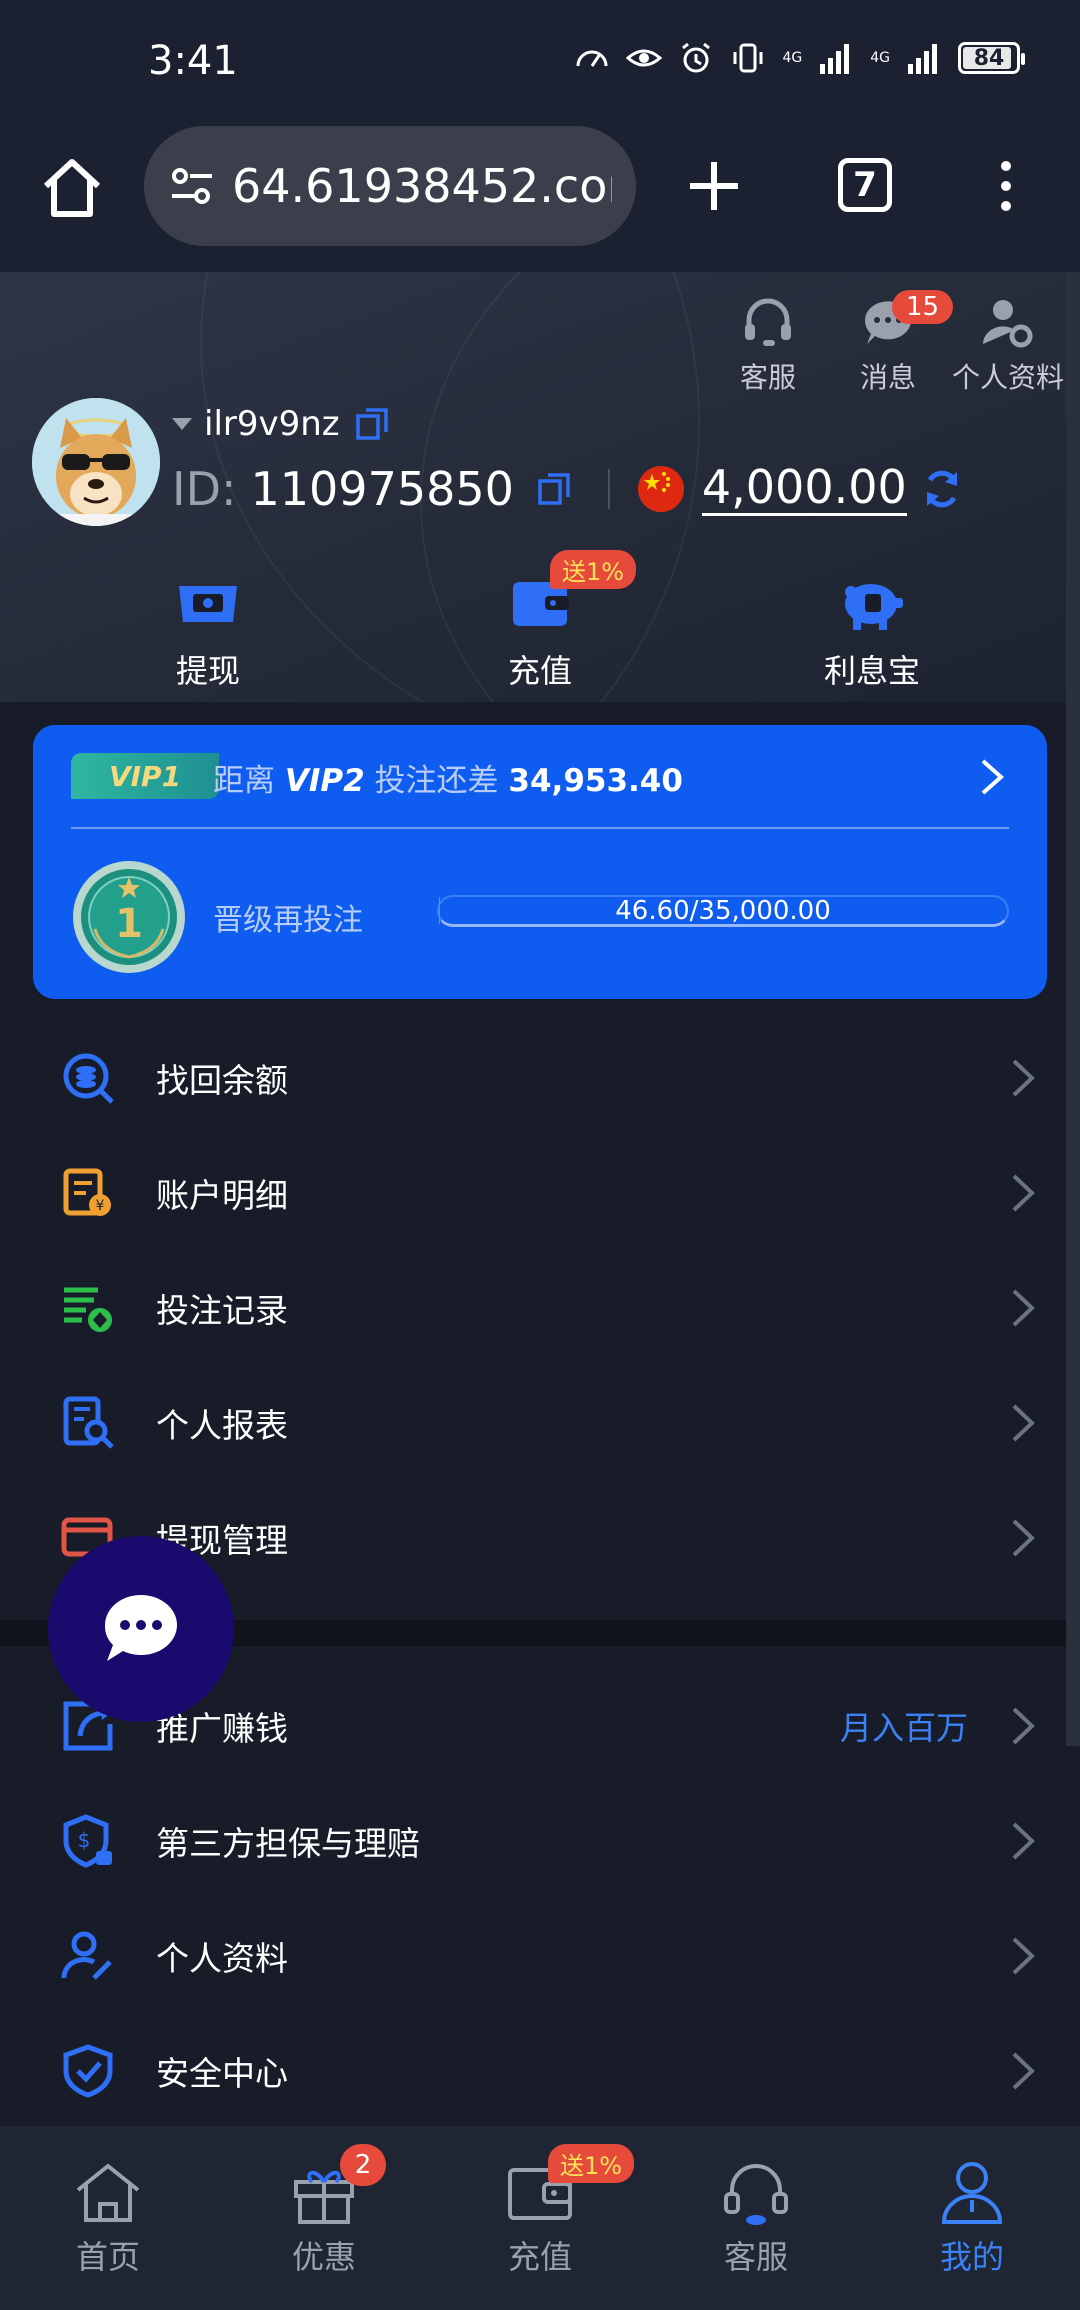 The image size is (1080, 2310). What do you see at coordinates (288, 1843) in the screenshot?
I see `menu-label: 第三方担保与理赔` at bounding box center [288, 1843].